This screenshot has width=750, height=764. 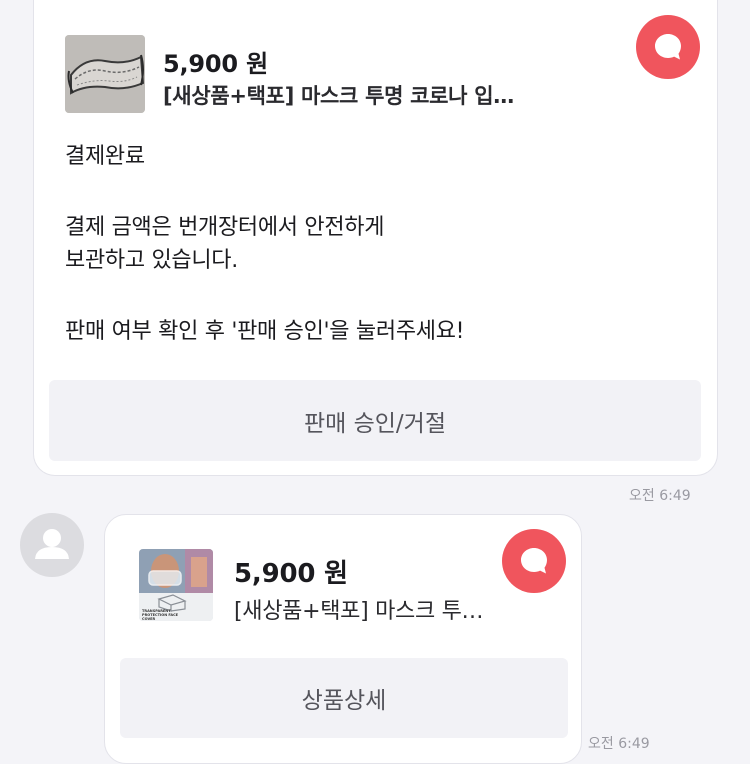 What do you see at coordinates (225, 227) in the screenshot?
I see `message-line: 결제 금액은 번개장터에서 안전하게` at bounding box center [225, 227].